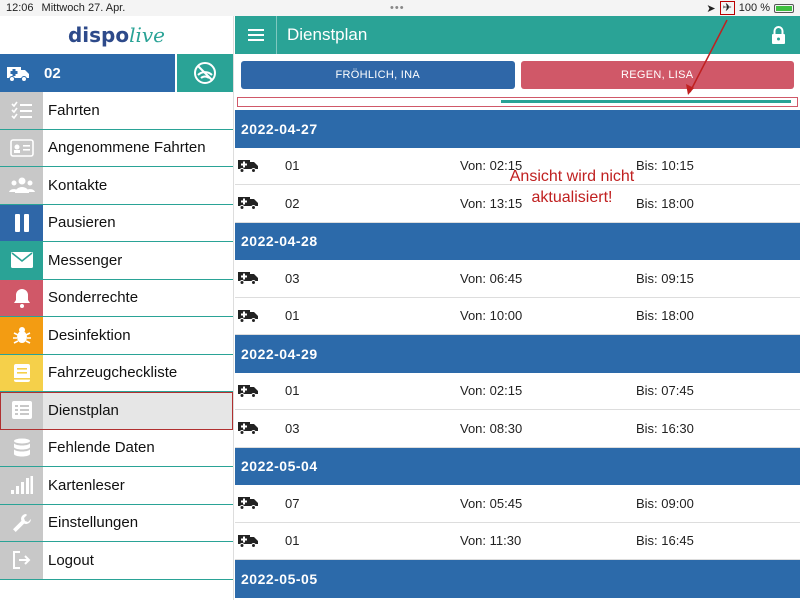 Image resolution: width=800 pixels, height=600 pixels. What do you see at coordinates (21, 560) in the screenshot?
I see `logout-icon` at bounding box center [21, 560].